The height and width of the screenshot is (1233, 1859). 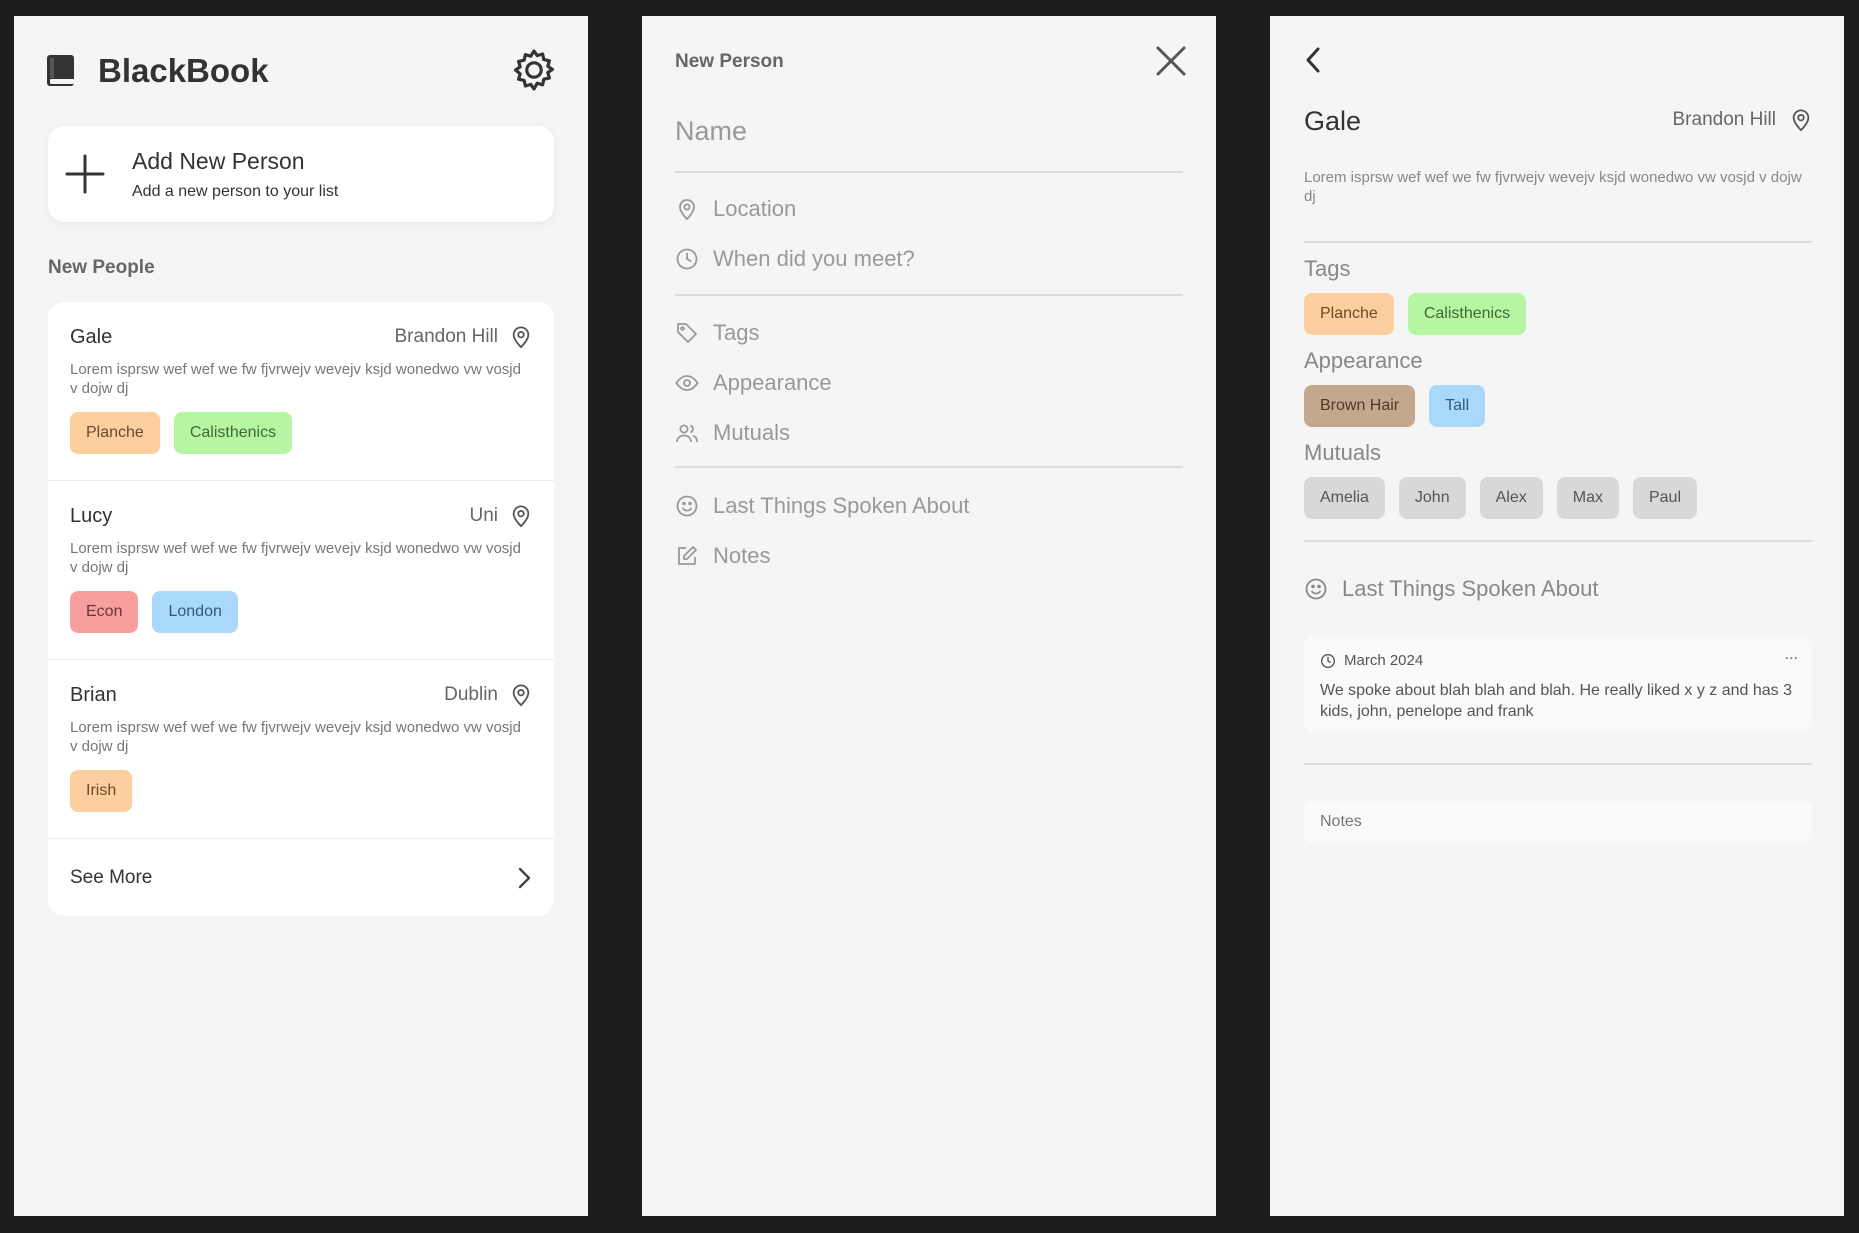 I want to click on last-spoken-field: Last Things Spoken About, so click(x=822, y=506).